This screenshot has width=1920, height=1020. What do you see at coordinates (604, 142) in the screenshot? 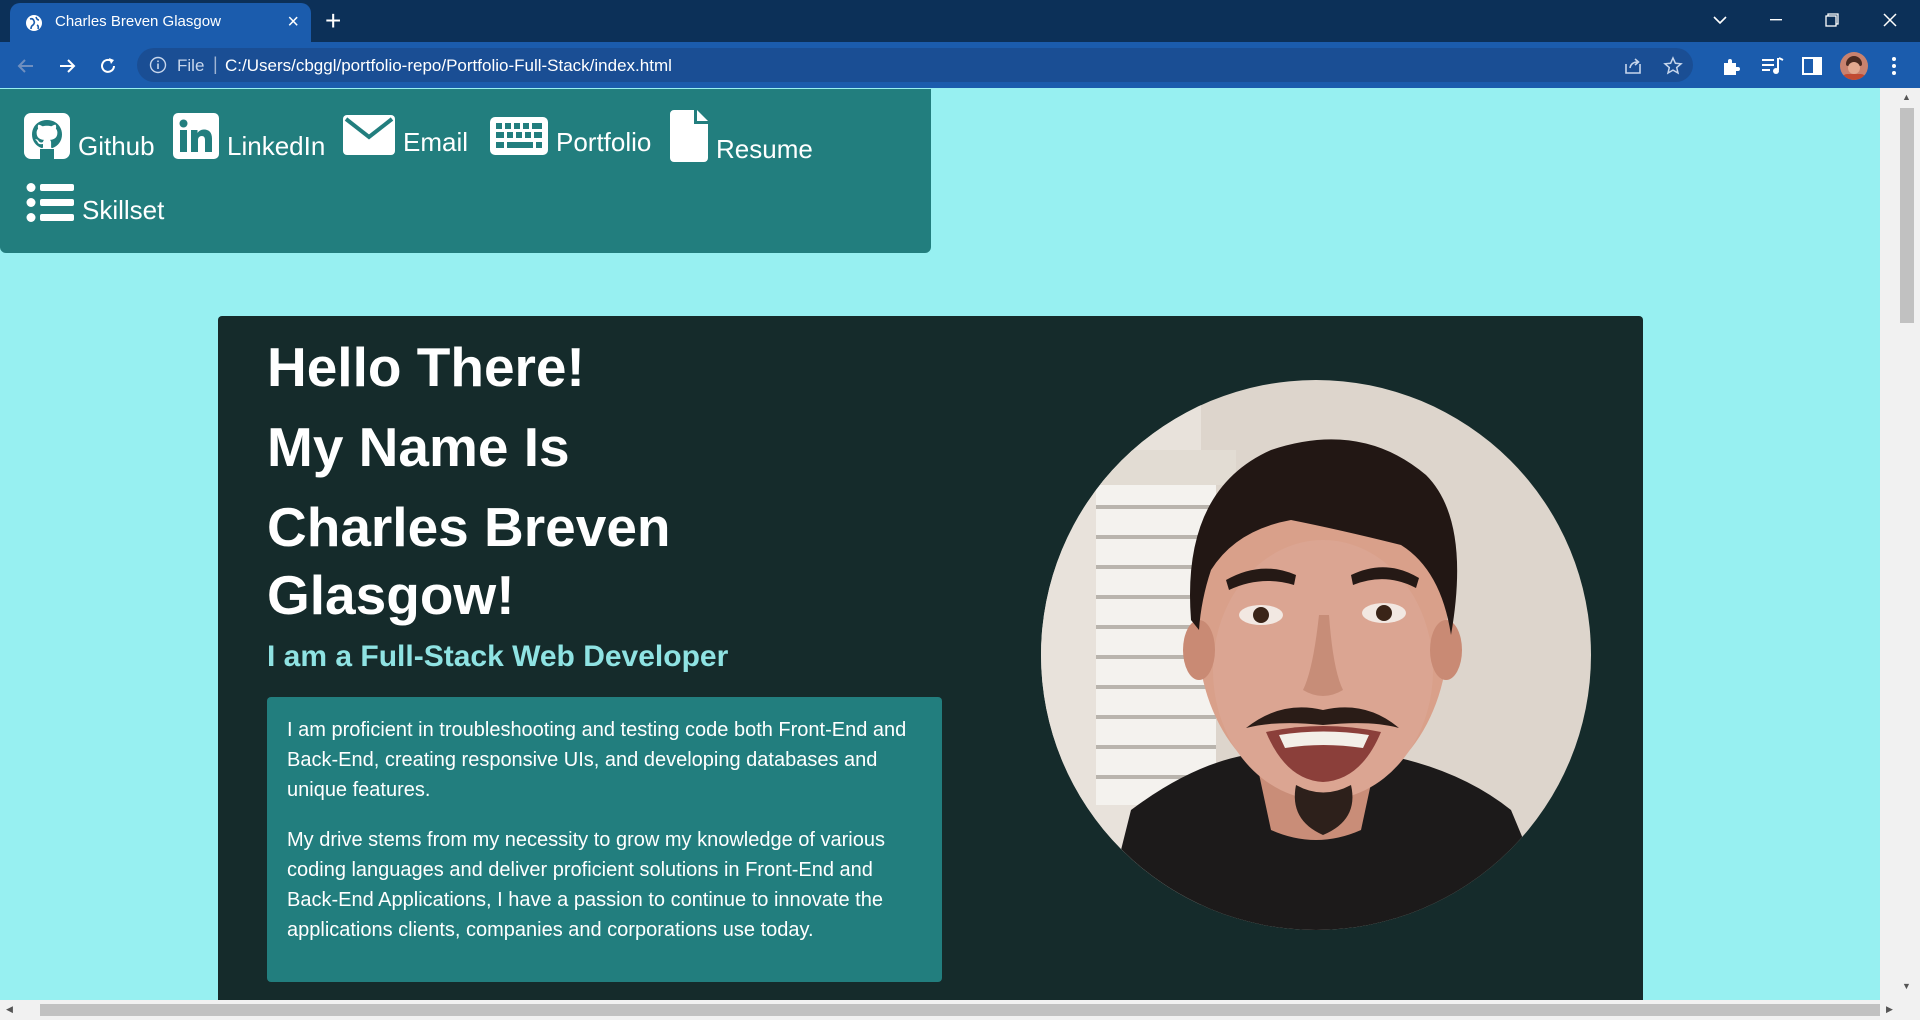
I see `nav-label-portfolio: Portfolio` at bounding box center [604, 142].